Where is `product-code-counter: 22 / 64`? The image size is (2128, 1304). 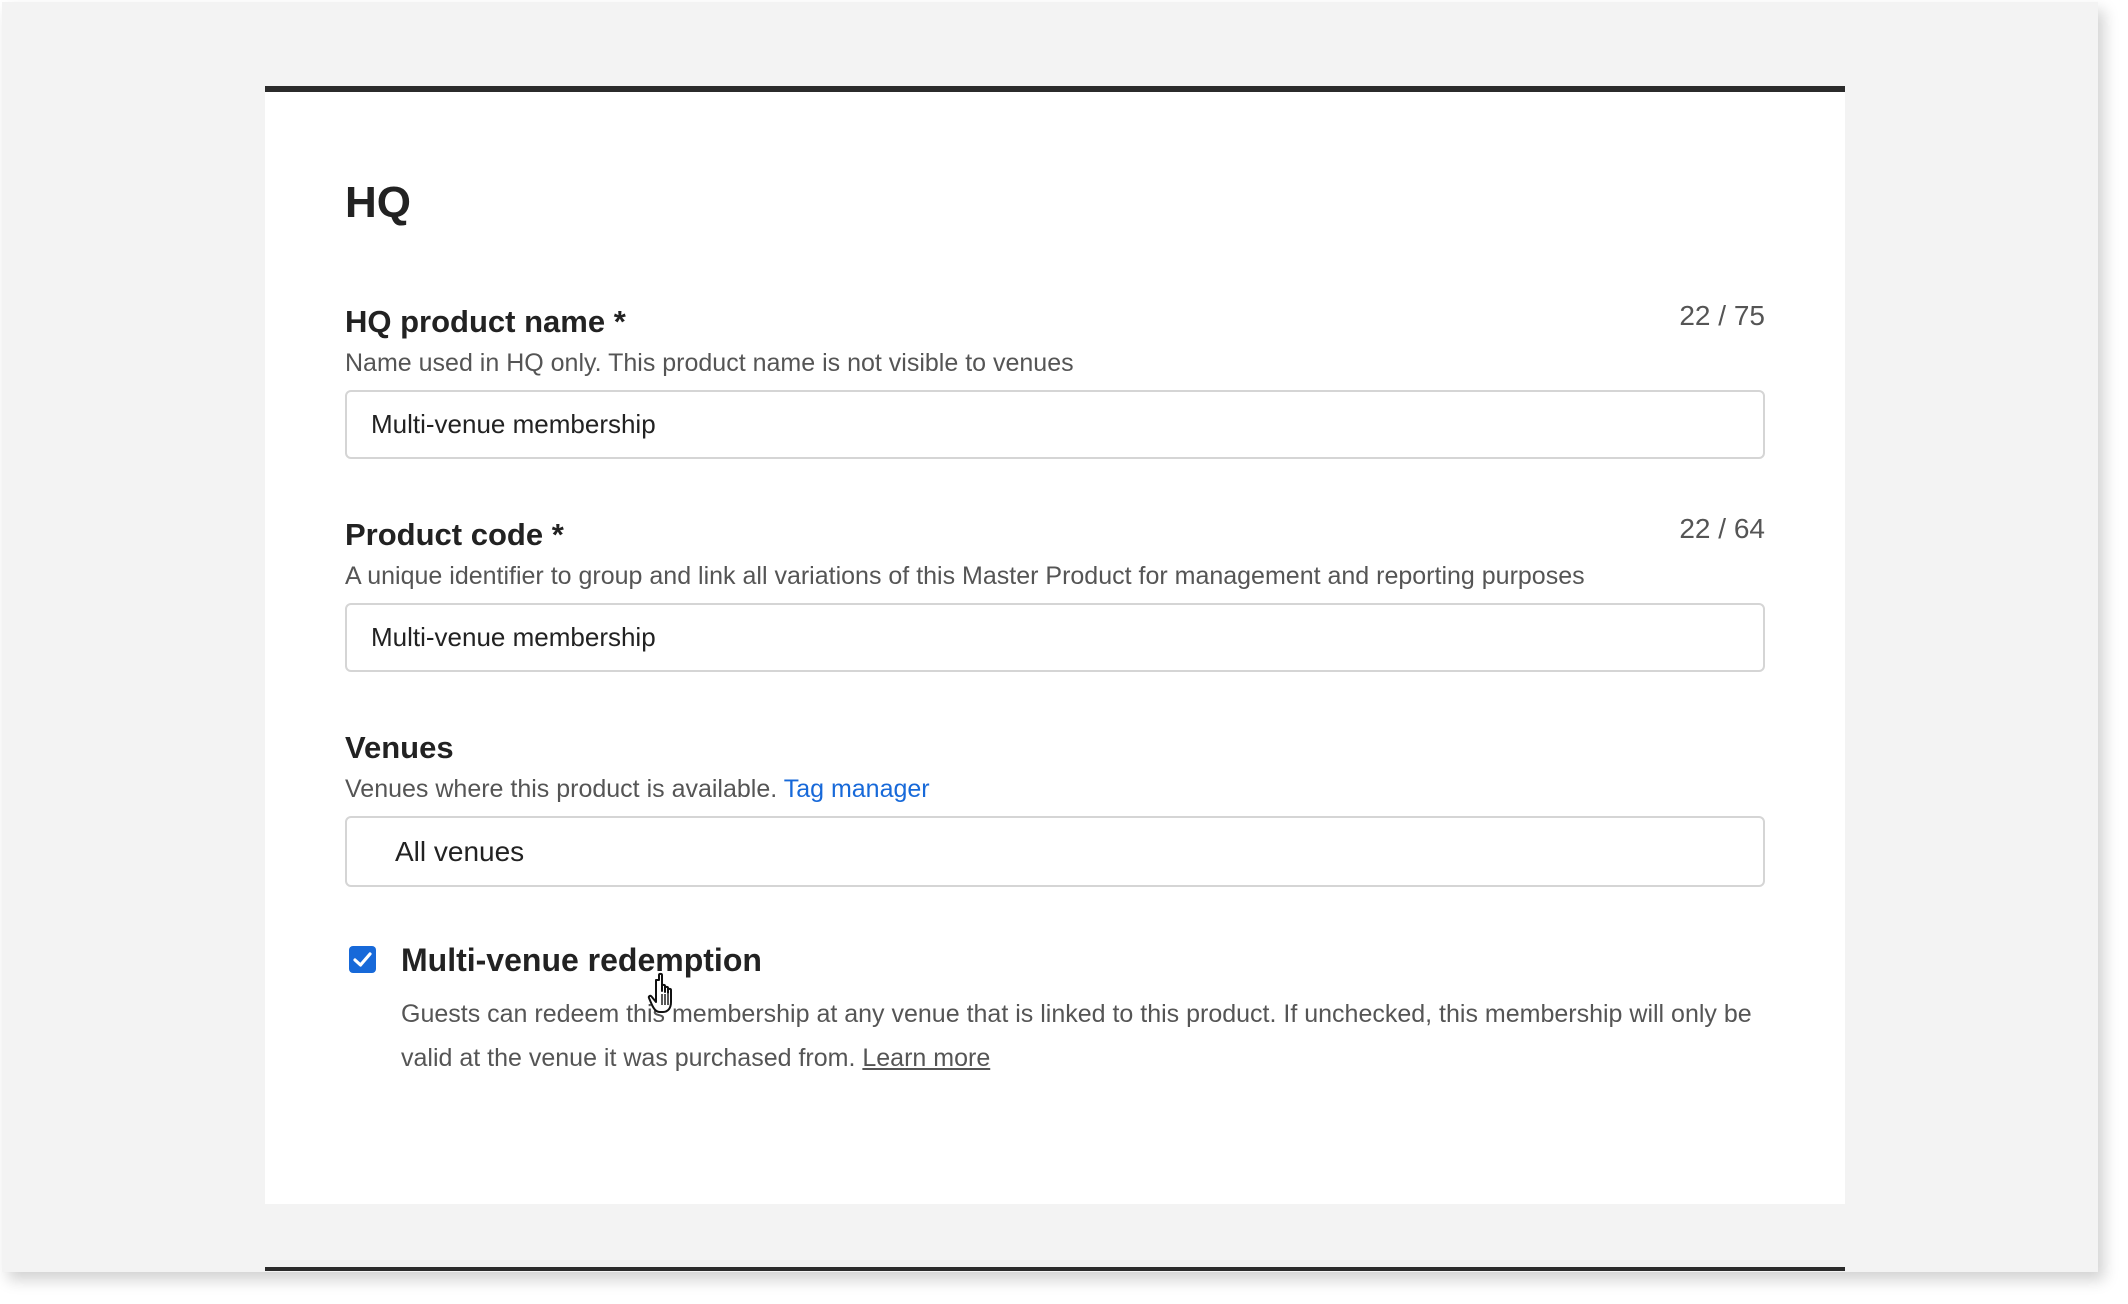 product-code-counter: 22 / 64 is located at coordinates (1722, 528).